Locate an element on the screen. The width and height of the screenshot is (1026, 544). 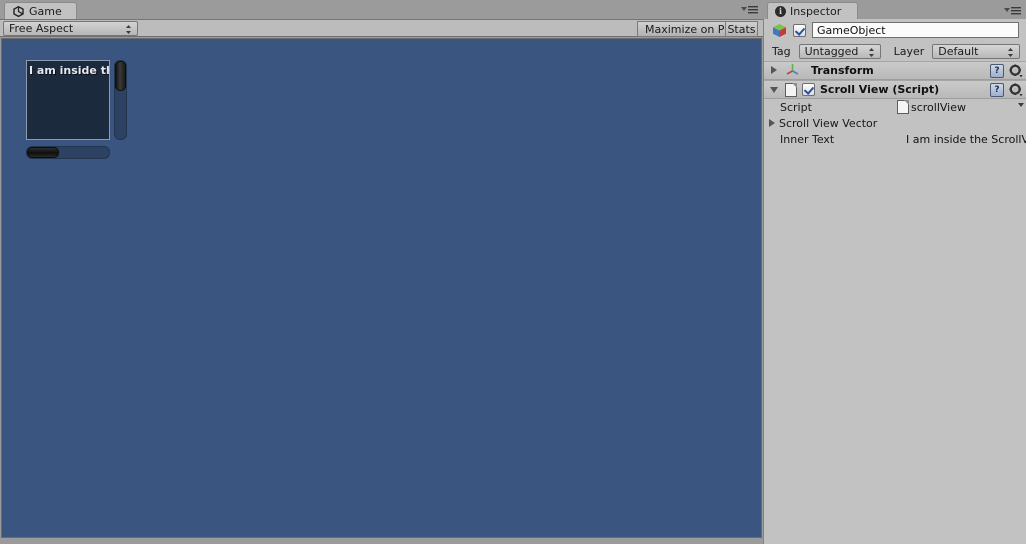
gameobject-header: GameObject is located at coordinates (895, 30).